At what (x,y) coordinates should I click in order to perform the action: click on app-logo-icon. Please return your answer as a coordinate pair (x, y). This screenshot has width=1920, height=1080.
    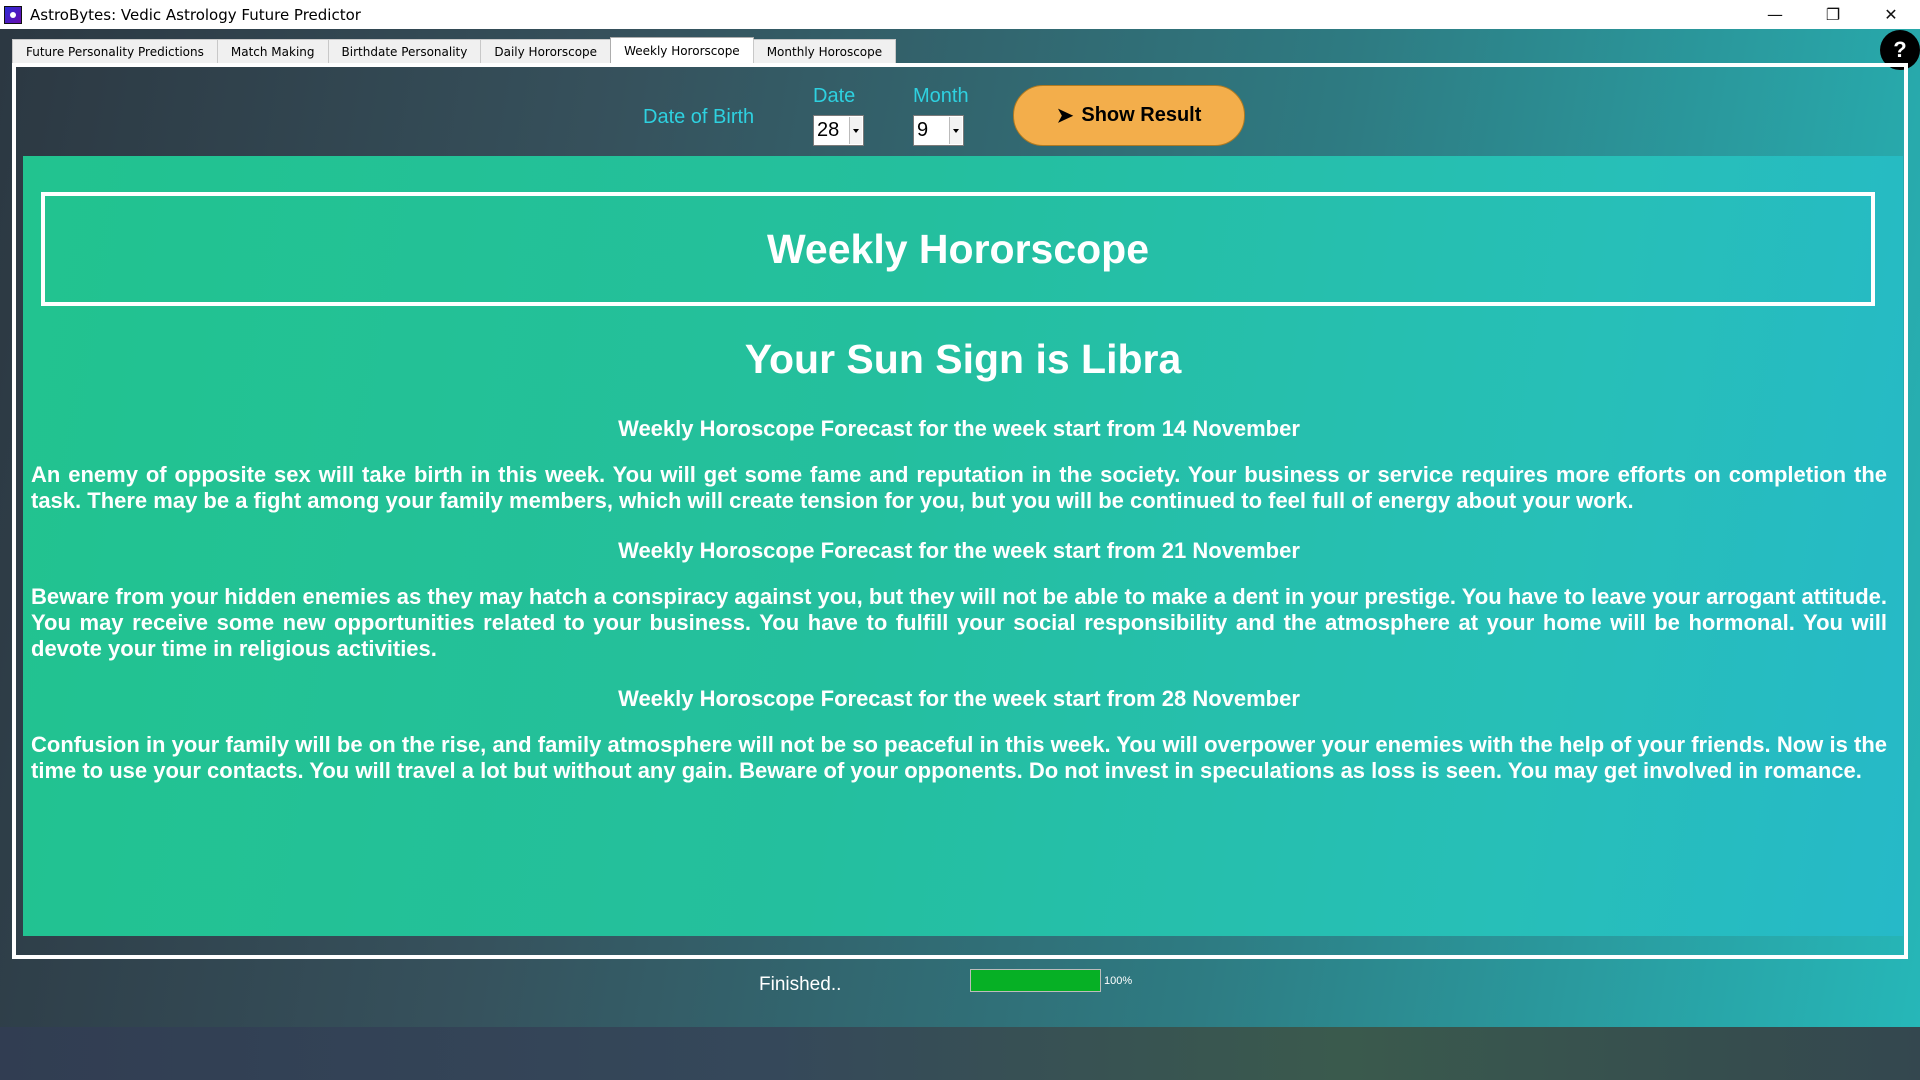
    Looking at the image, I should click on (13, 14).